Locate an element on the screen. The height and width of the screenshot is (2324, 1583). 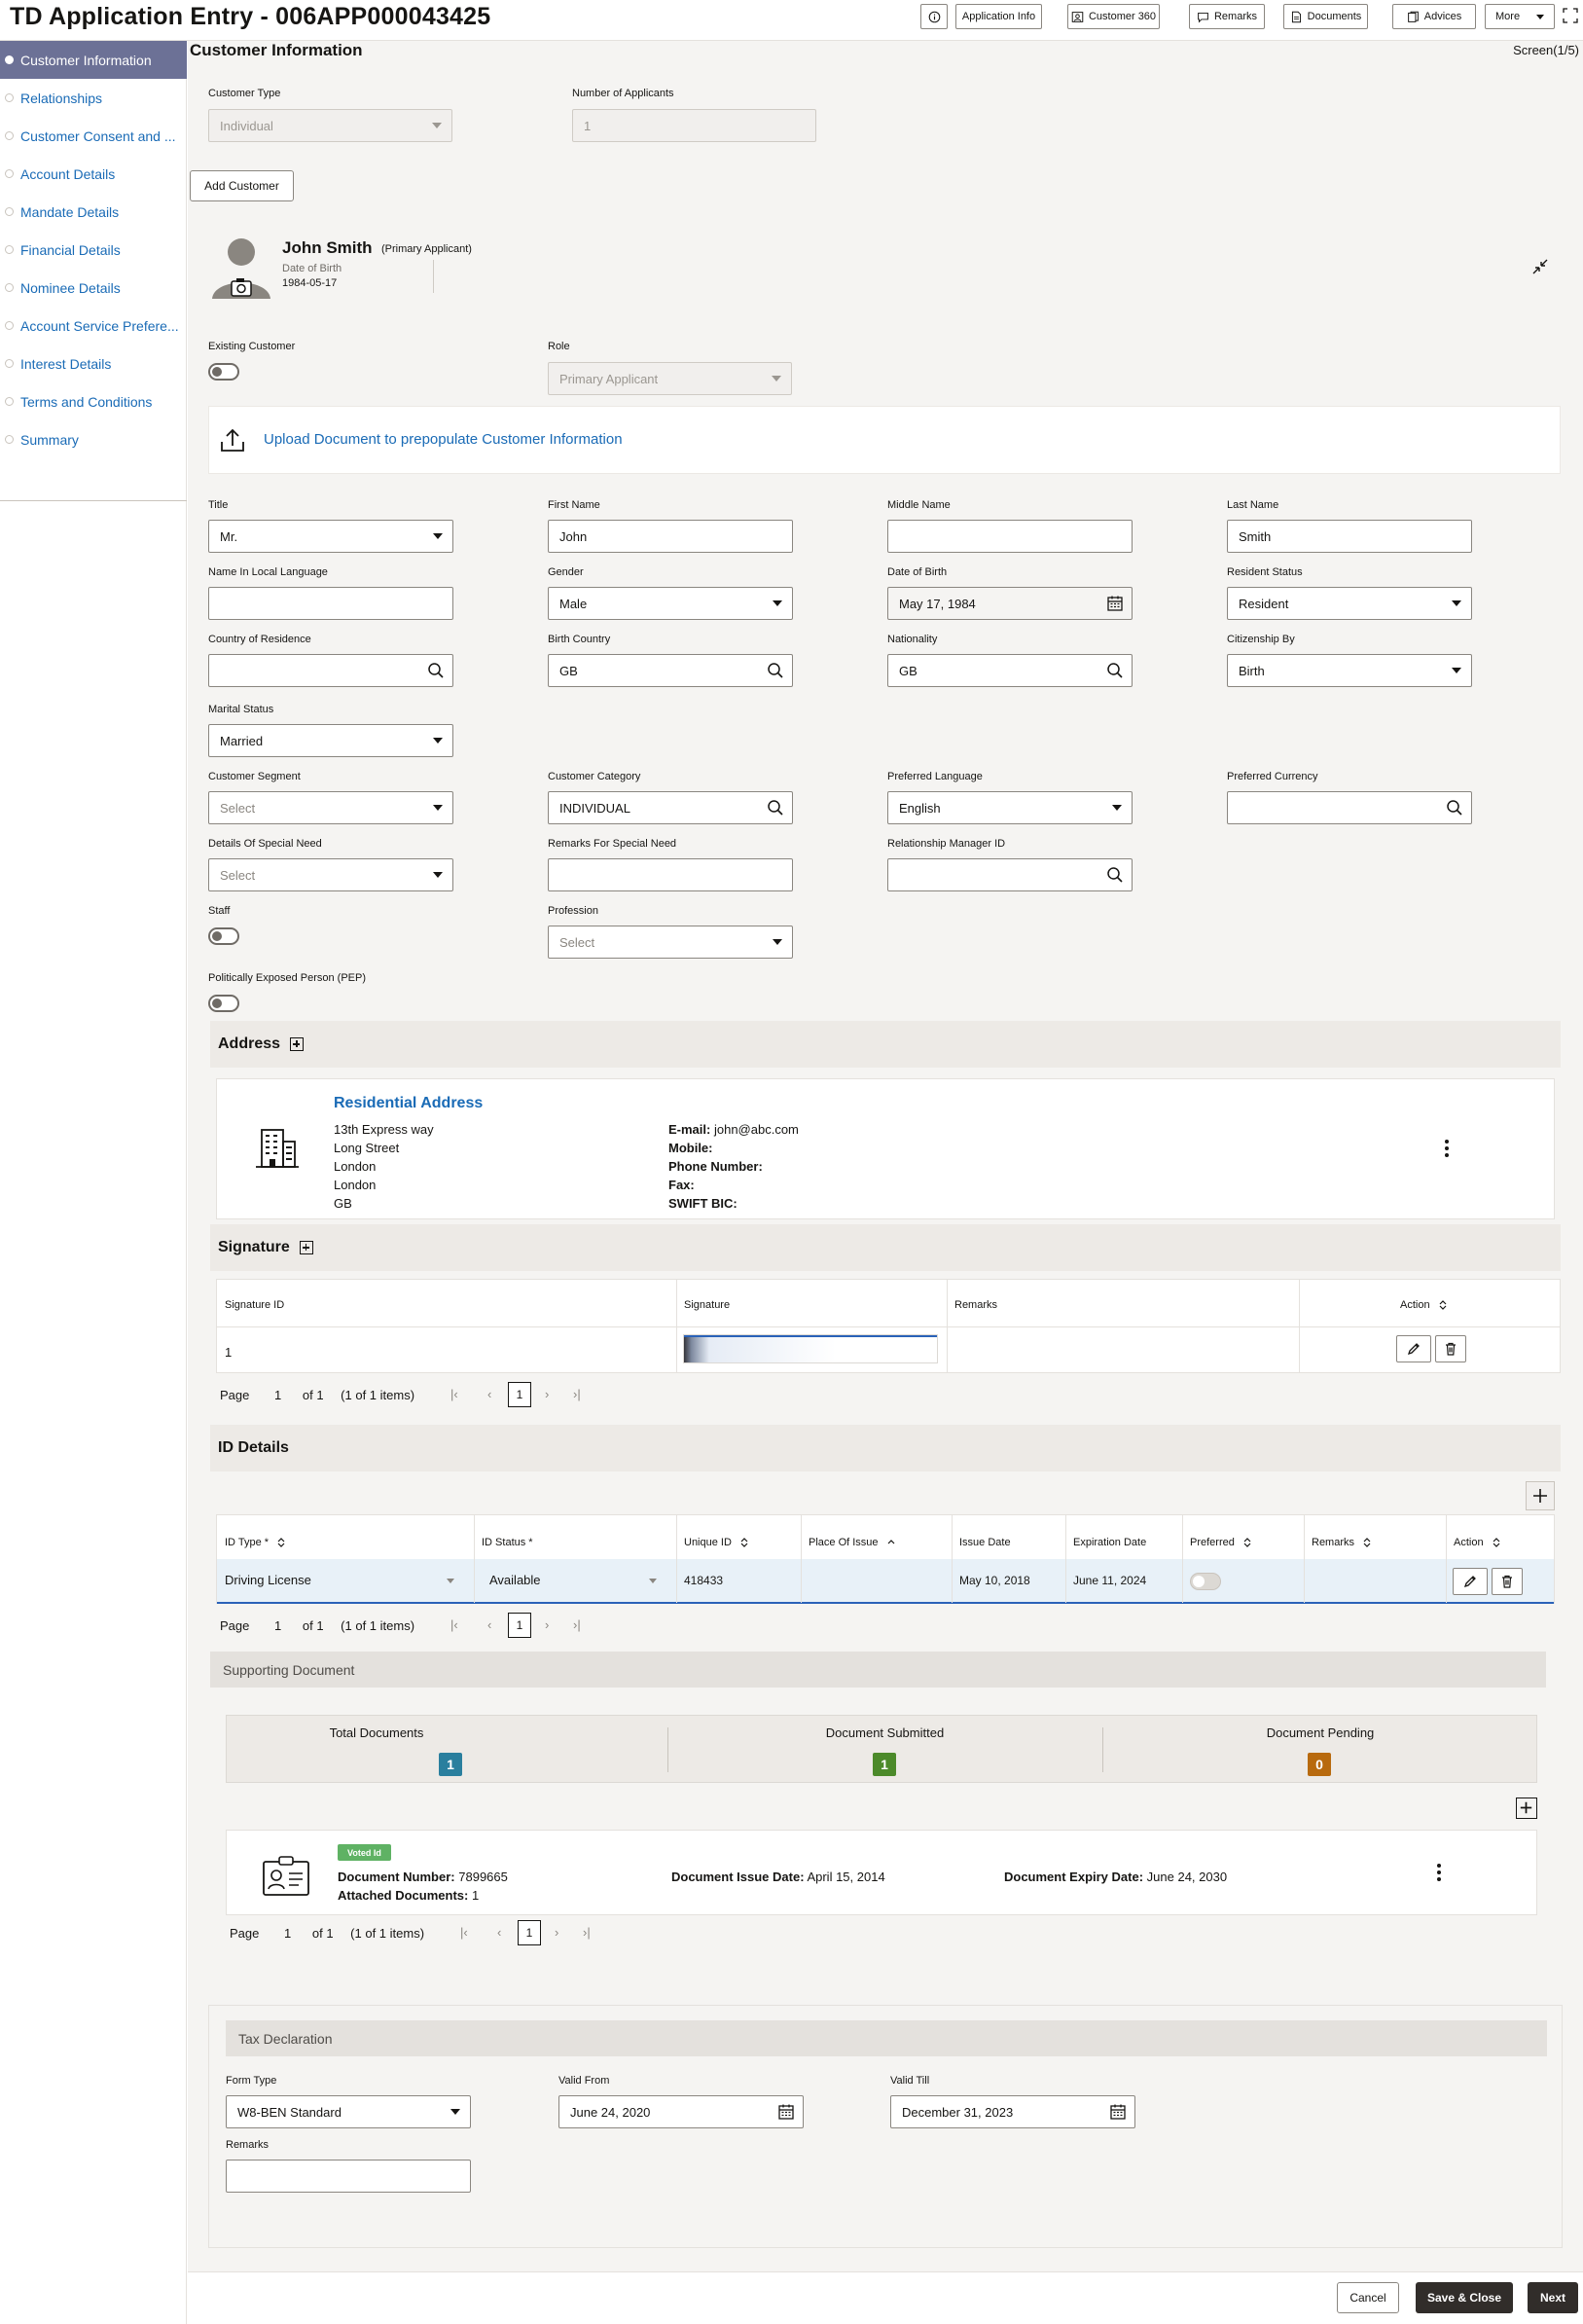
title-select: Mr. is located at coordinates (330, 536).